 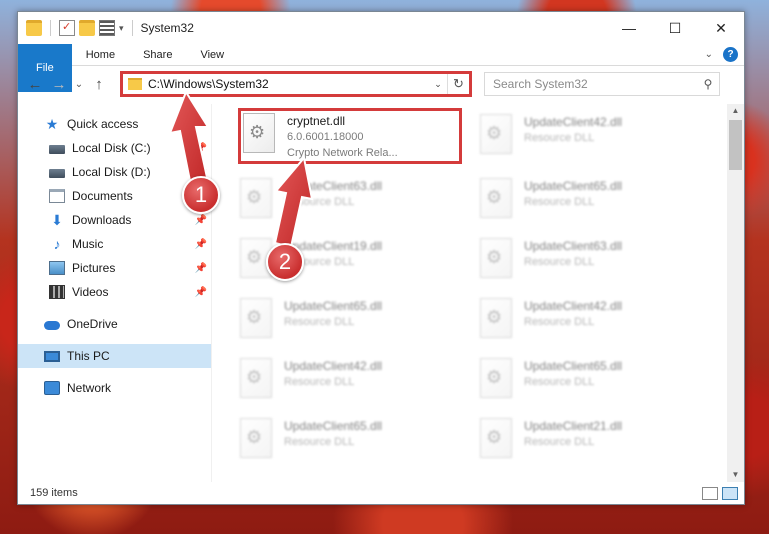 I want to click on sidebar-item-network: Network, so click(x=114, y=388).